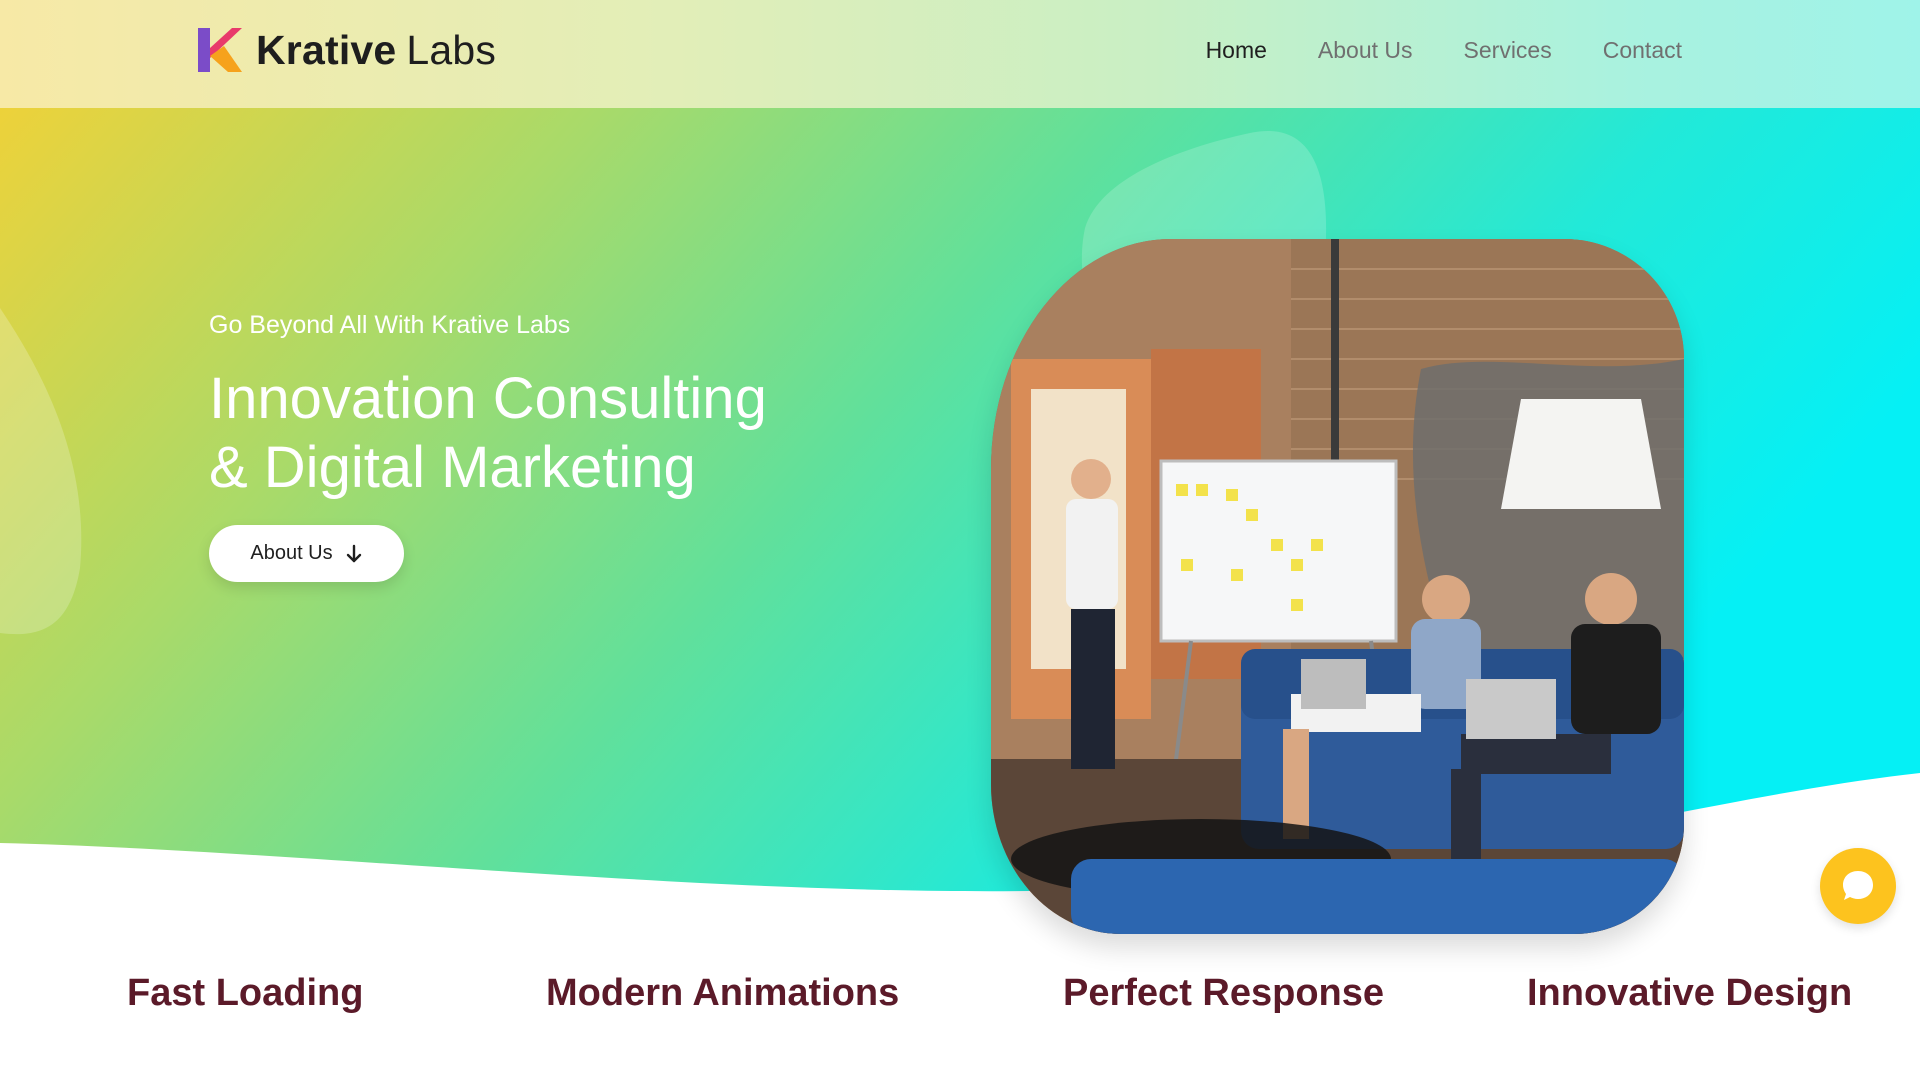  What do you see at coordinates (245, 993) in the screenshot?
I see `feature-fast-loading: Fast Loading` at bounding box center [245, 993].